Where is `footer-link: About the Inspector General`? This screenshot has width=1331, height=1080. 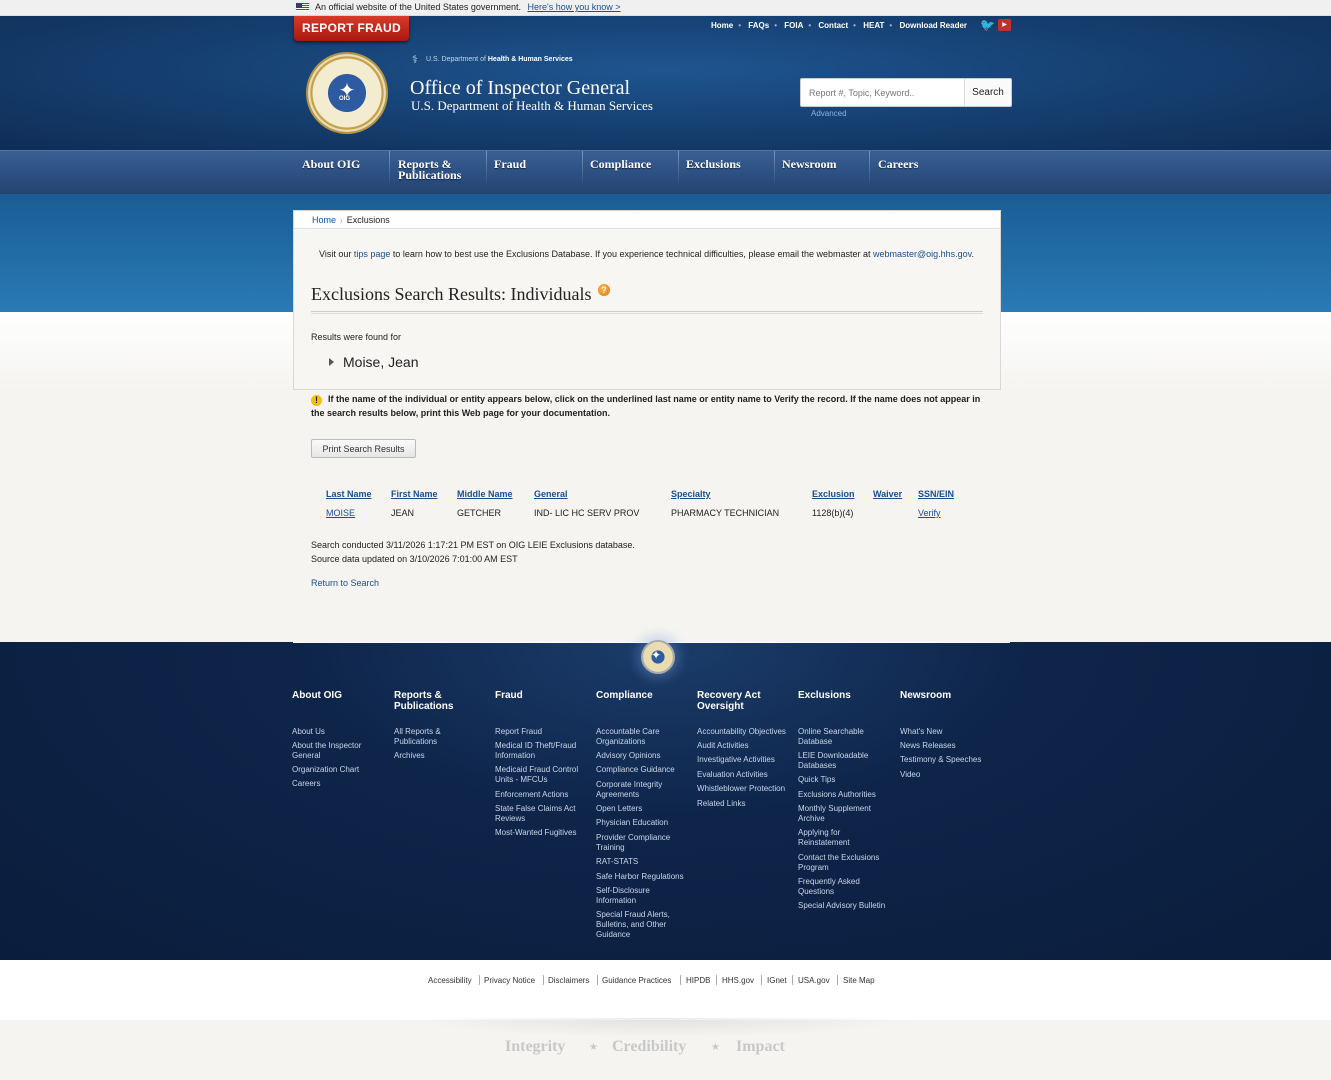
footer-link: About the Inspector General is located at coordinates (326, 751).